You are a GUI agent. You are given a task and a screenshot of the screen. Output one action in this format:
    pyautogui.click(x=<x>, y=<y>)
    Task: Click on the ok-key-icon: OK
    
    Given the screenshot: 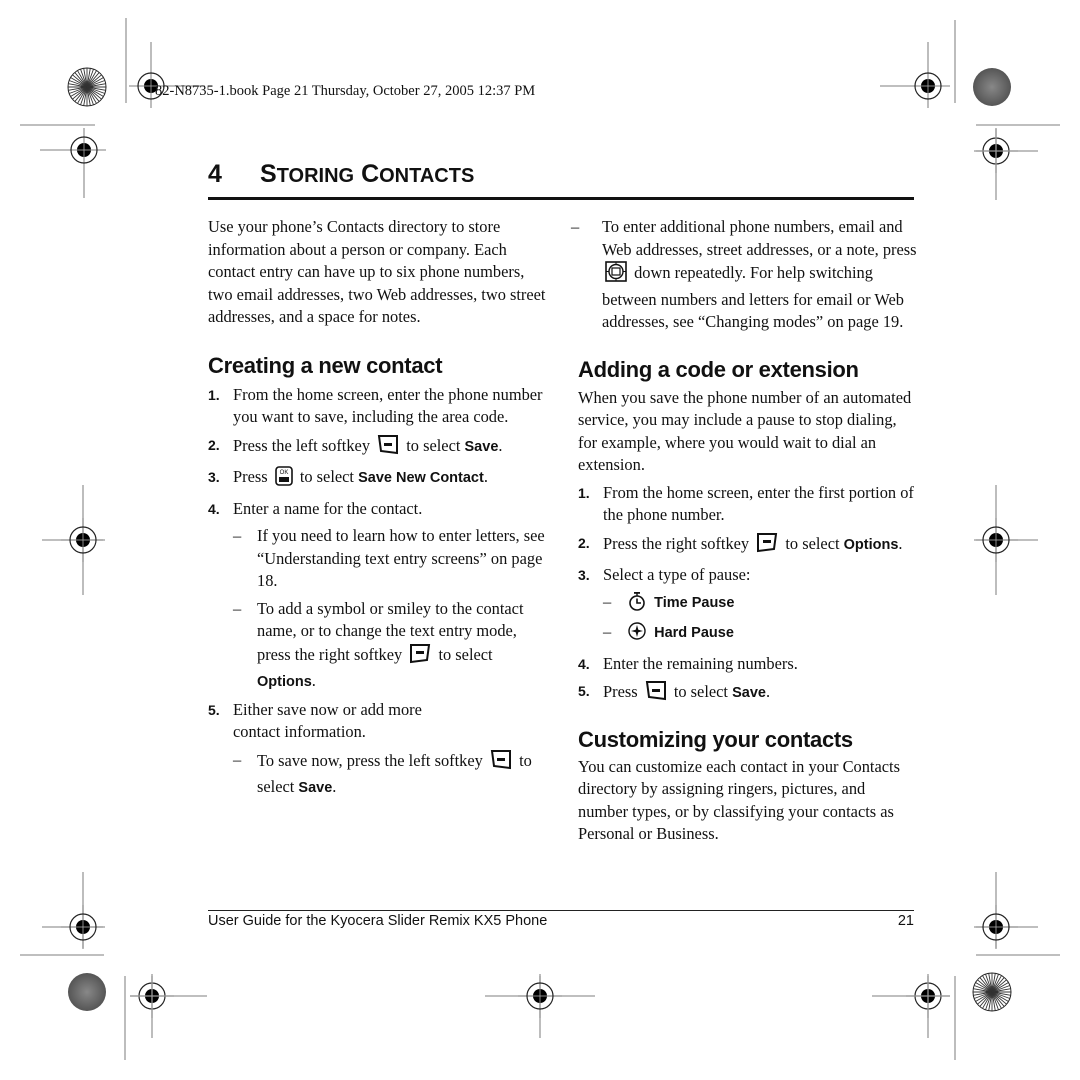 What is the action you would take?
    pyautogui.click(x=283, y=479)
    